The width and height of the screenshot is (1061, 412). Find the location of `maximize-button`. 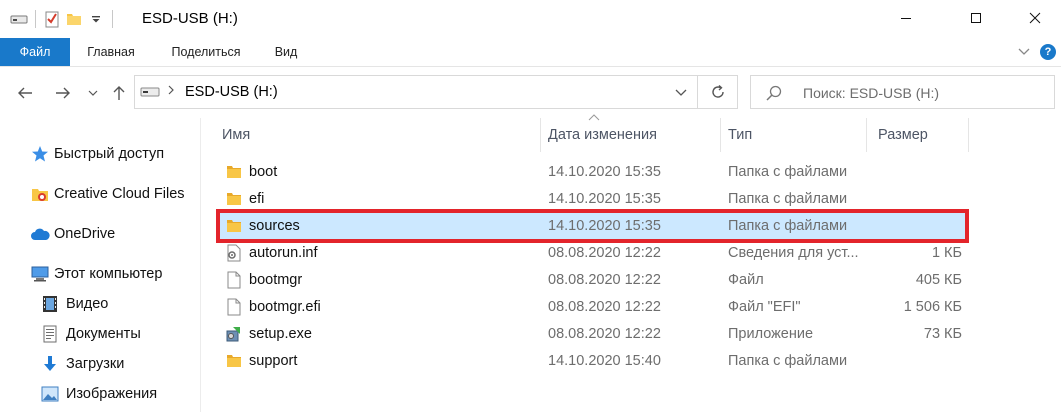

maximize-button is located at coordinates (976, 18).